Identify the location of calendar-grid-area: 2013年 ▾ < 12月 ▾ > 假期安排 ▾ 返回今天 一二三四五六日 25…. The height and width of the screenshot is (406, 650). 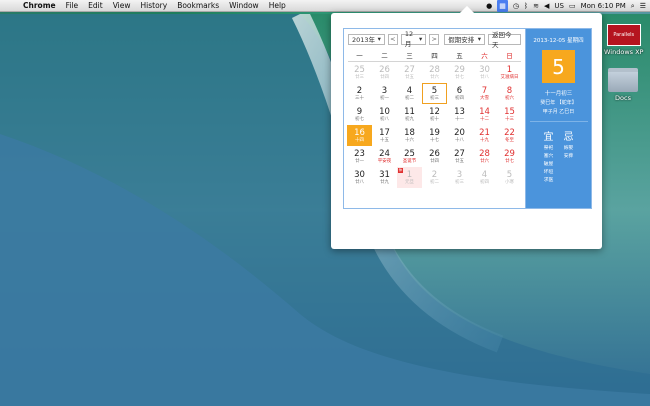
(435, 118).